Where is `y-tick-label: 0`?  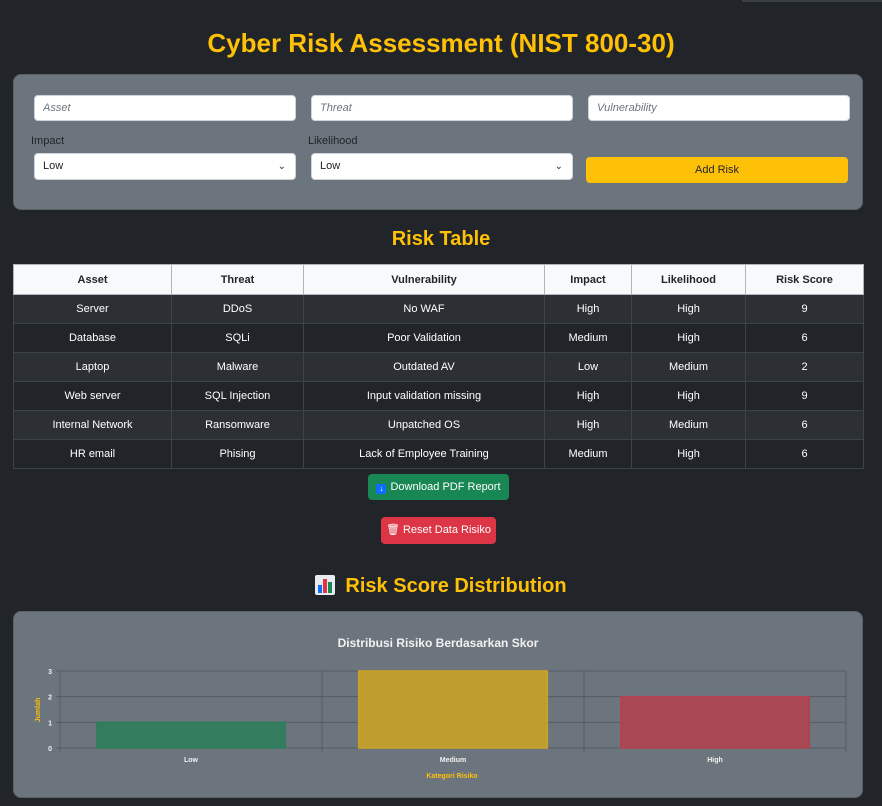 y-tick-label: 0 is located at coordinates (50, 749).